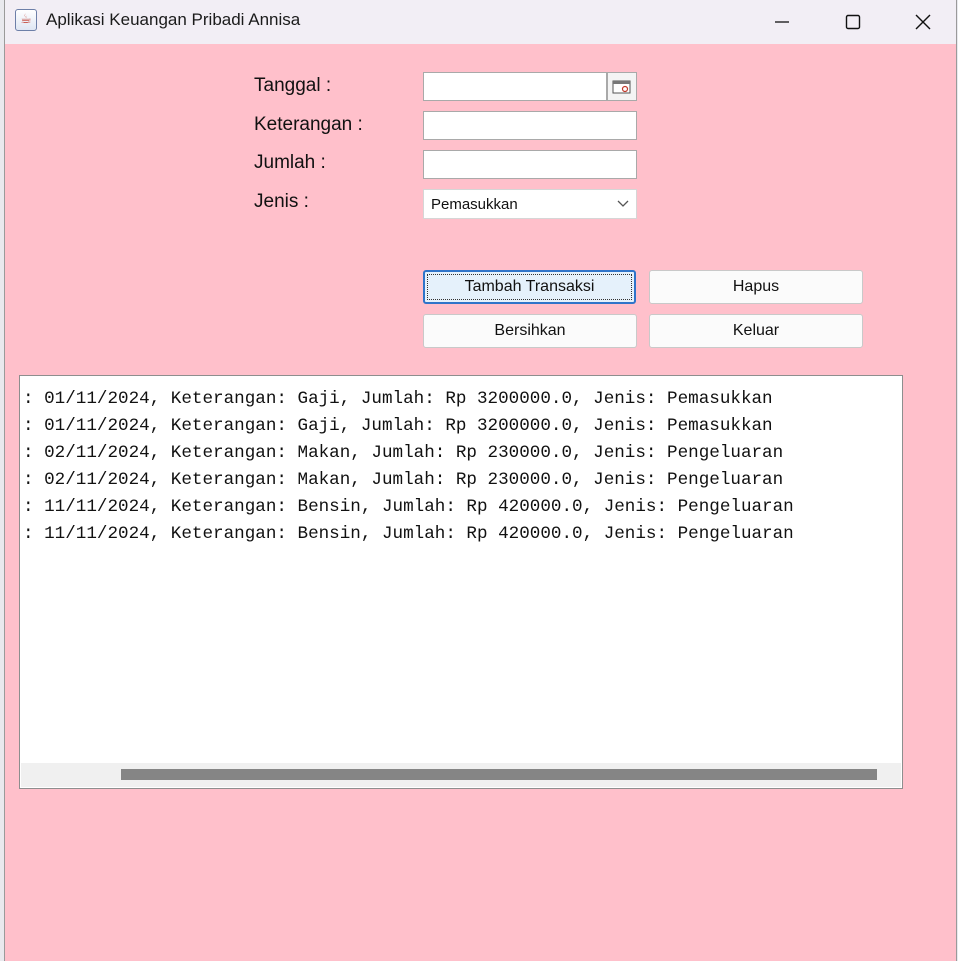 The width and height of the screenshot is (958, 961). I want to click on bersihkan-button: Bersihkan, so click(530, 331).